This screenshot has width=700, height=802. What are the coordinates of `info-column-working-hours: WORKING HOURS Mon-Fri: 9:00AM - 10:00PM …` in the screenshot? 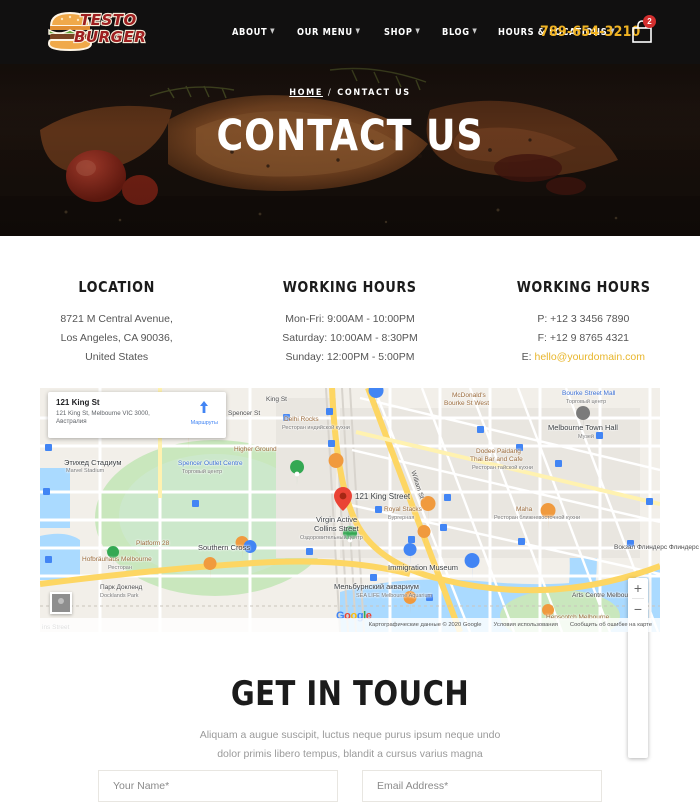 It's located at (349, 312).